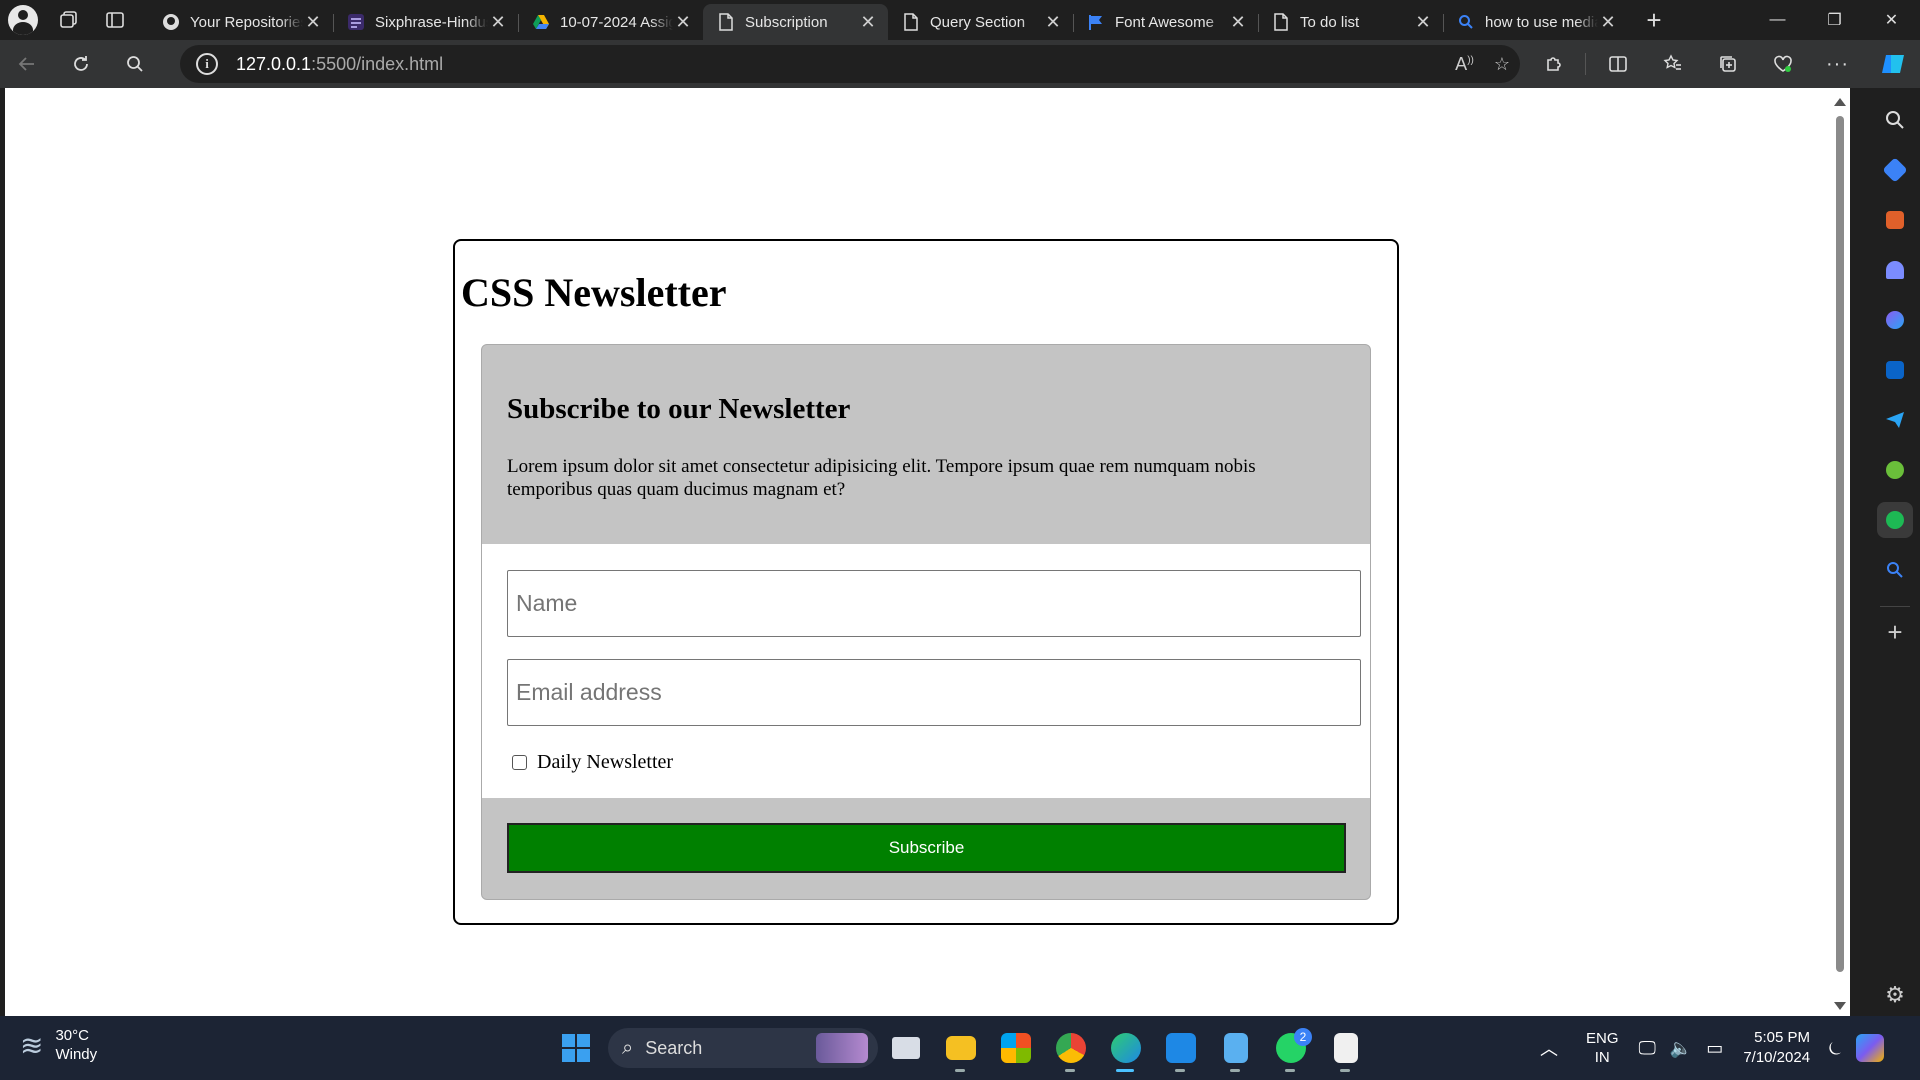 This screenshot has height=1080, width=1920. What do you see at coordinates (1654, 20) in the screenshot?
I see `new-tab-button: +` at bounding box center [1654, 20].